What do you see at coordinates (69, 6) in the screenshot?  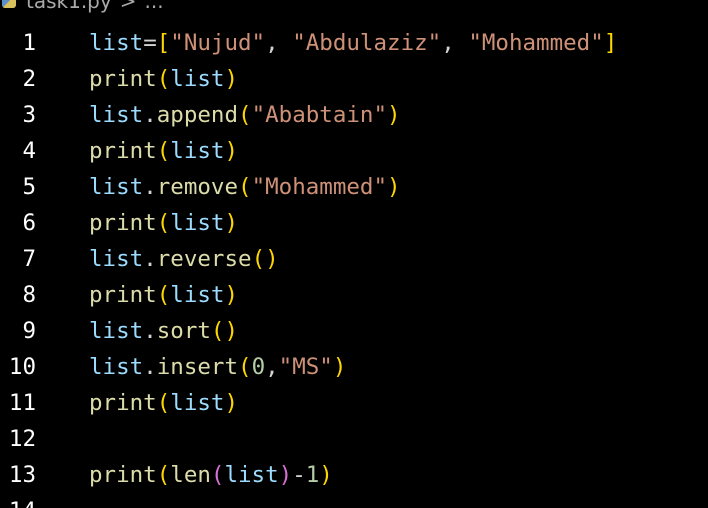 I see `breadcrumb-file: task1.py` at bounding box center [69, 6].